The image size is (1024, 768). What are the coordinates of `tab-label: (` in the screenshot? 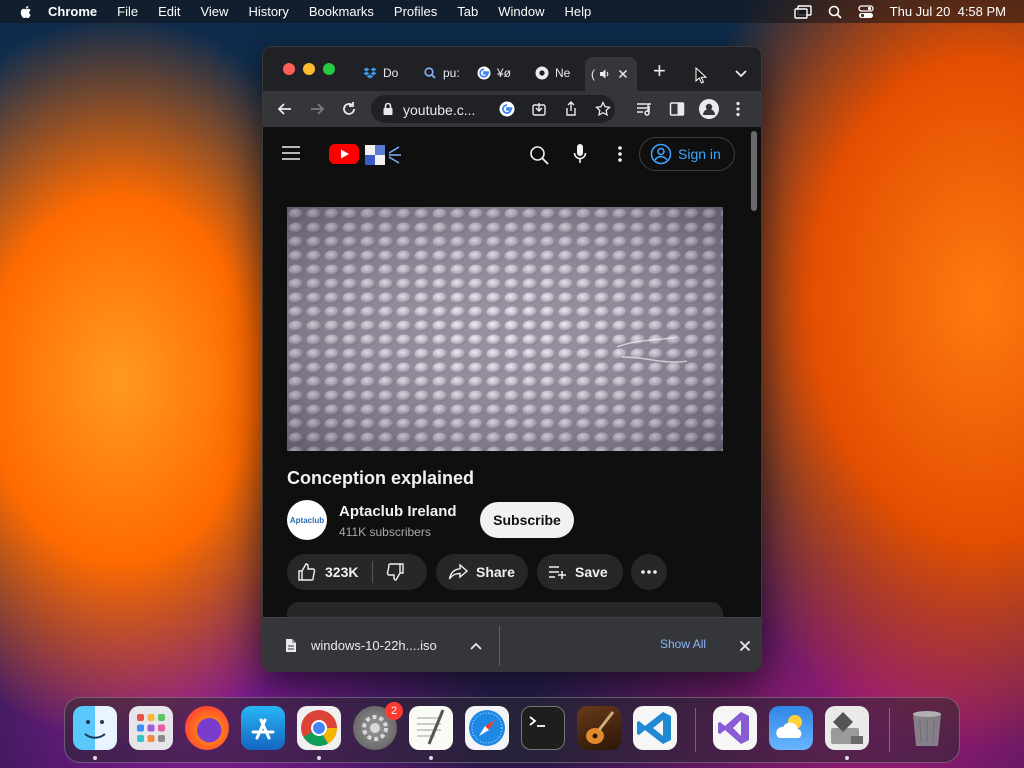 It's located at (593, 74).